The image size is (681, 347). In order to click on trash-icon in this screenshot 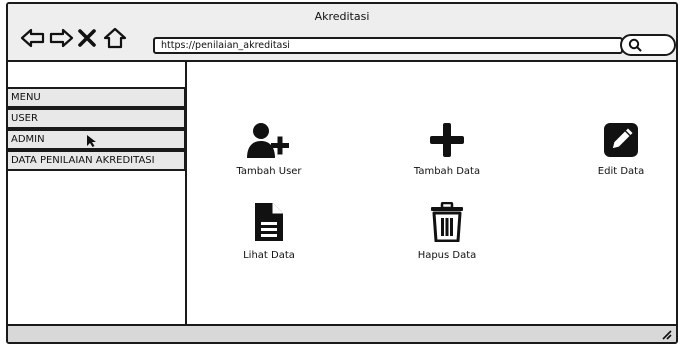, I will do `click(447, 222)`.